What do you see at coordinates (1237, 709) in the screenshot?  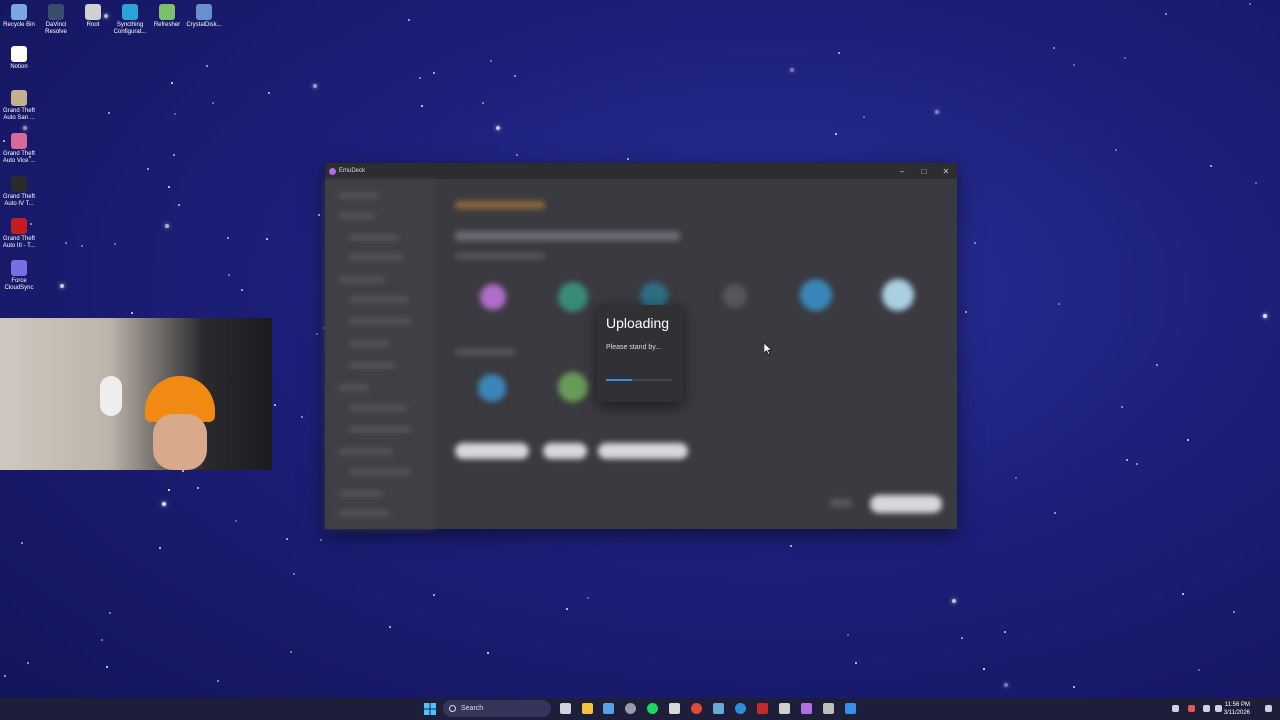 I see `system-clock: 11:56 PM 3/11/2026` at bounding box center [1237, 709].